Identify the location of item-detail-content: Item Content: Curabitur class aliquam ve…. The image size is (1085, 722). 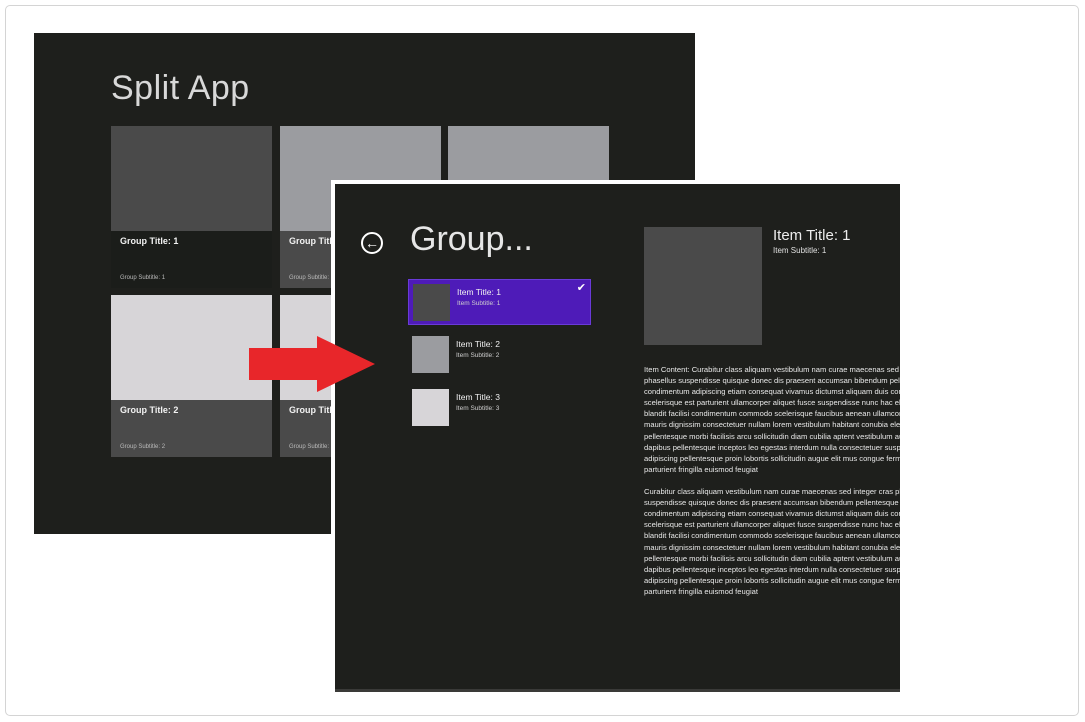
(772, 480).